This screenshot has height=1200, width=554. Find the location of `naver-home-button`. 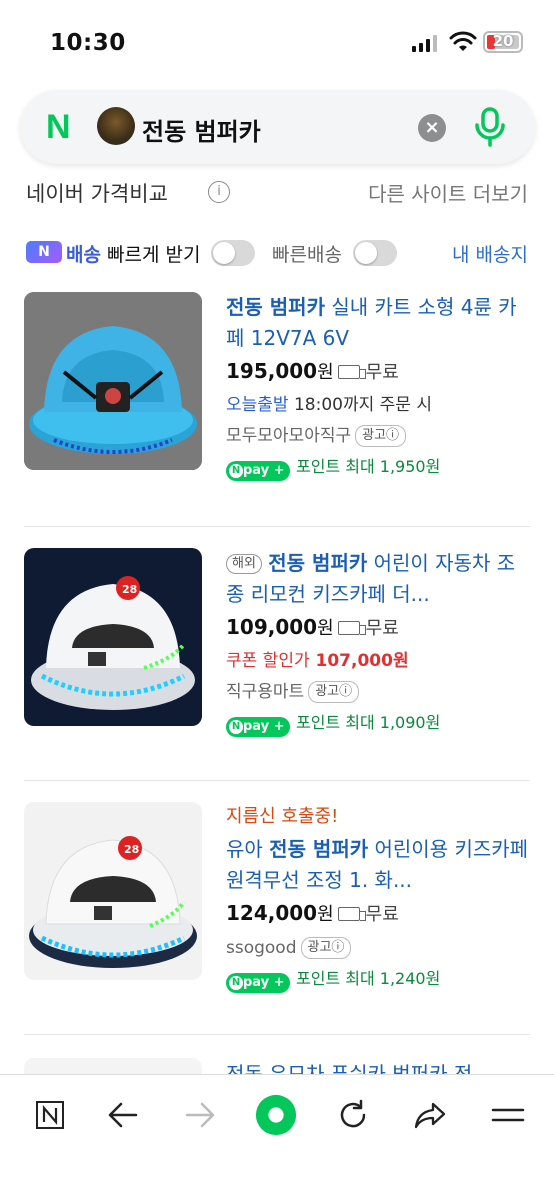

naver-home-button is located at coordinates (50, 1115).